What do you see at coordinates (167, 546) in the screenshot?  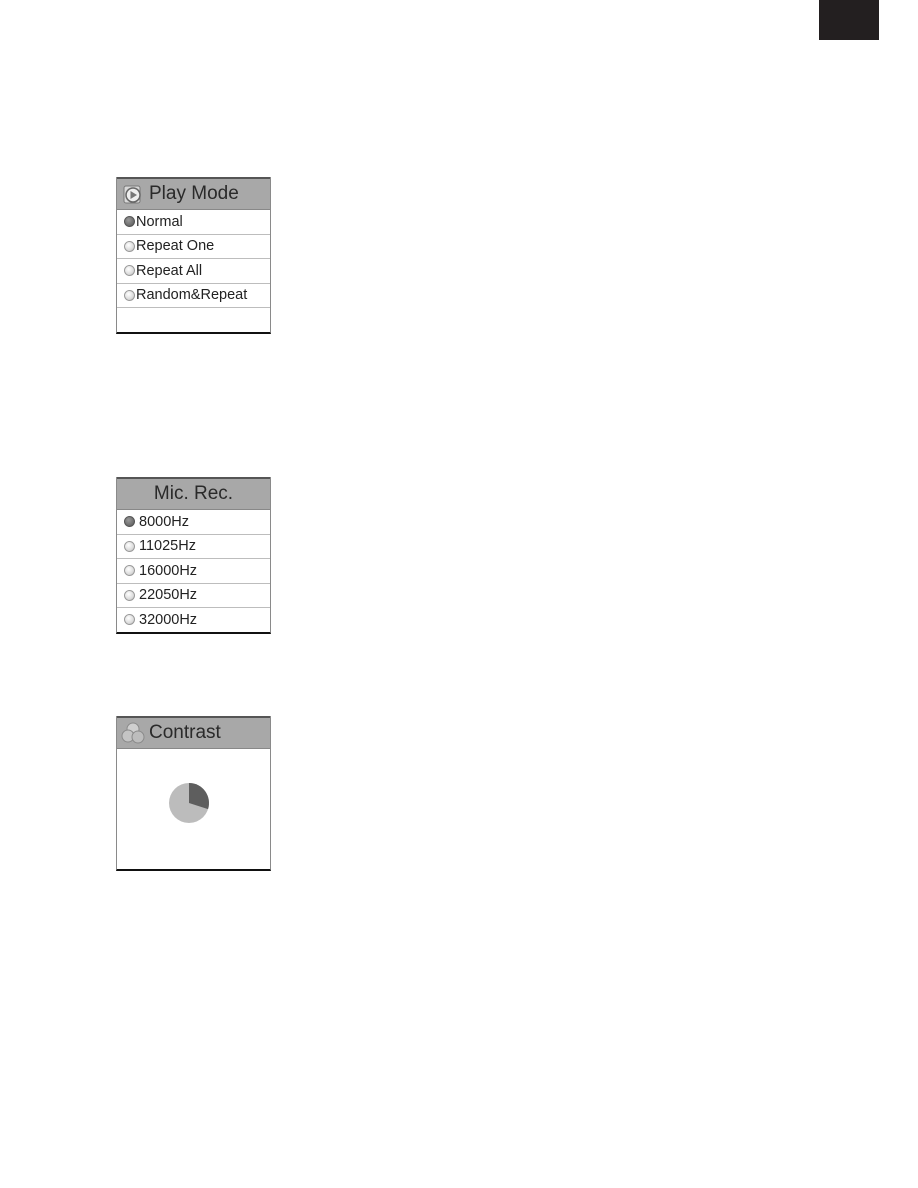 I see `option-label: 11025Hz` at bounding box center [167, 546].